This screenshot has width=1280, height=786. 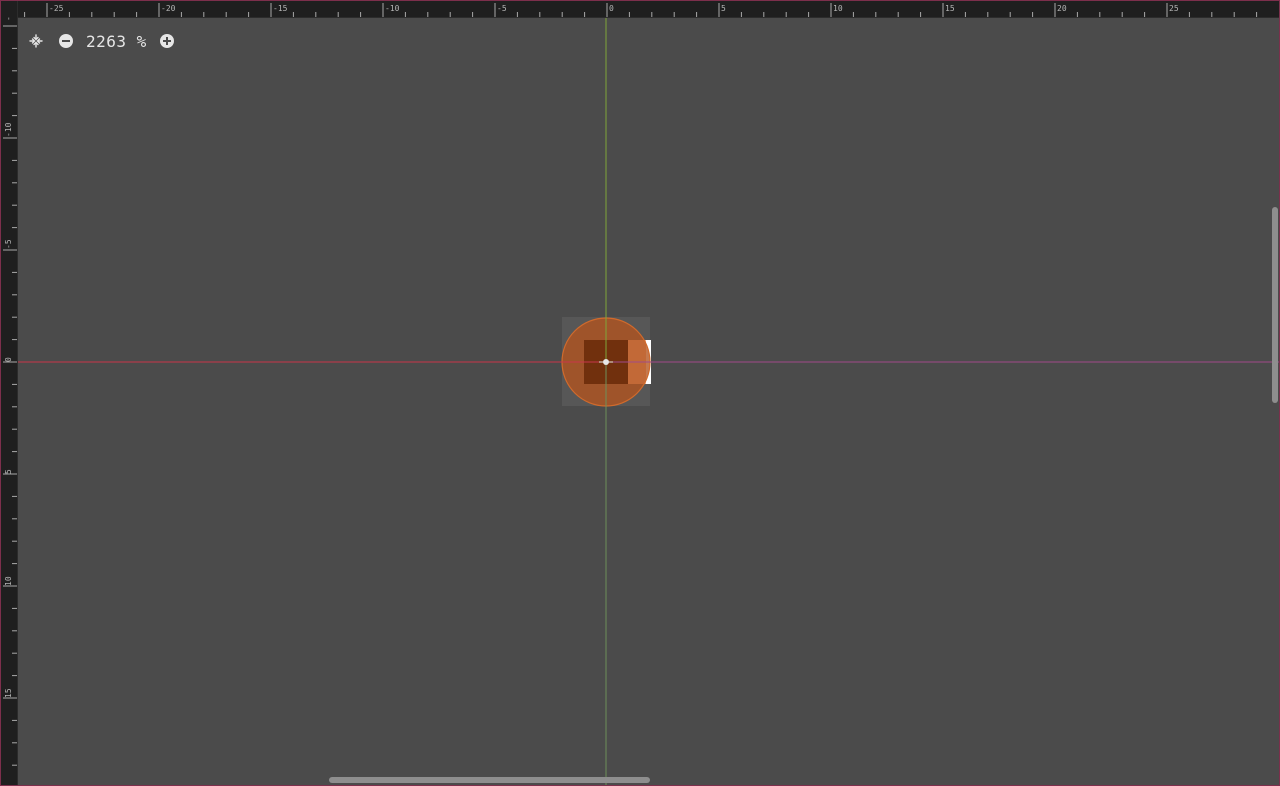 I want to click on horizontal-ruler: -25-20-15-10-505101520253, so click(x=640, y=9).